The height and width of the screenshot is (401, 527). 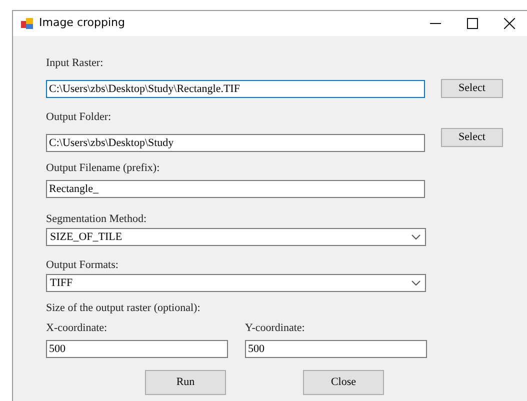 I want to click on action-button: Run, so click(x=185, y=382).